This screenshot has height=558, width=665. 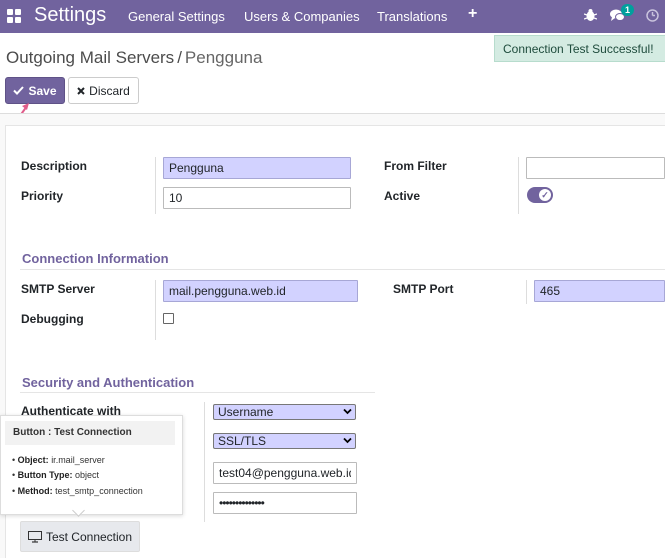 What do you see at coordinates (545, 195) in the screenshot?
I see `check-icon: ✓` at bounding box center [545, 195].